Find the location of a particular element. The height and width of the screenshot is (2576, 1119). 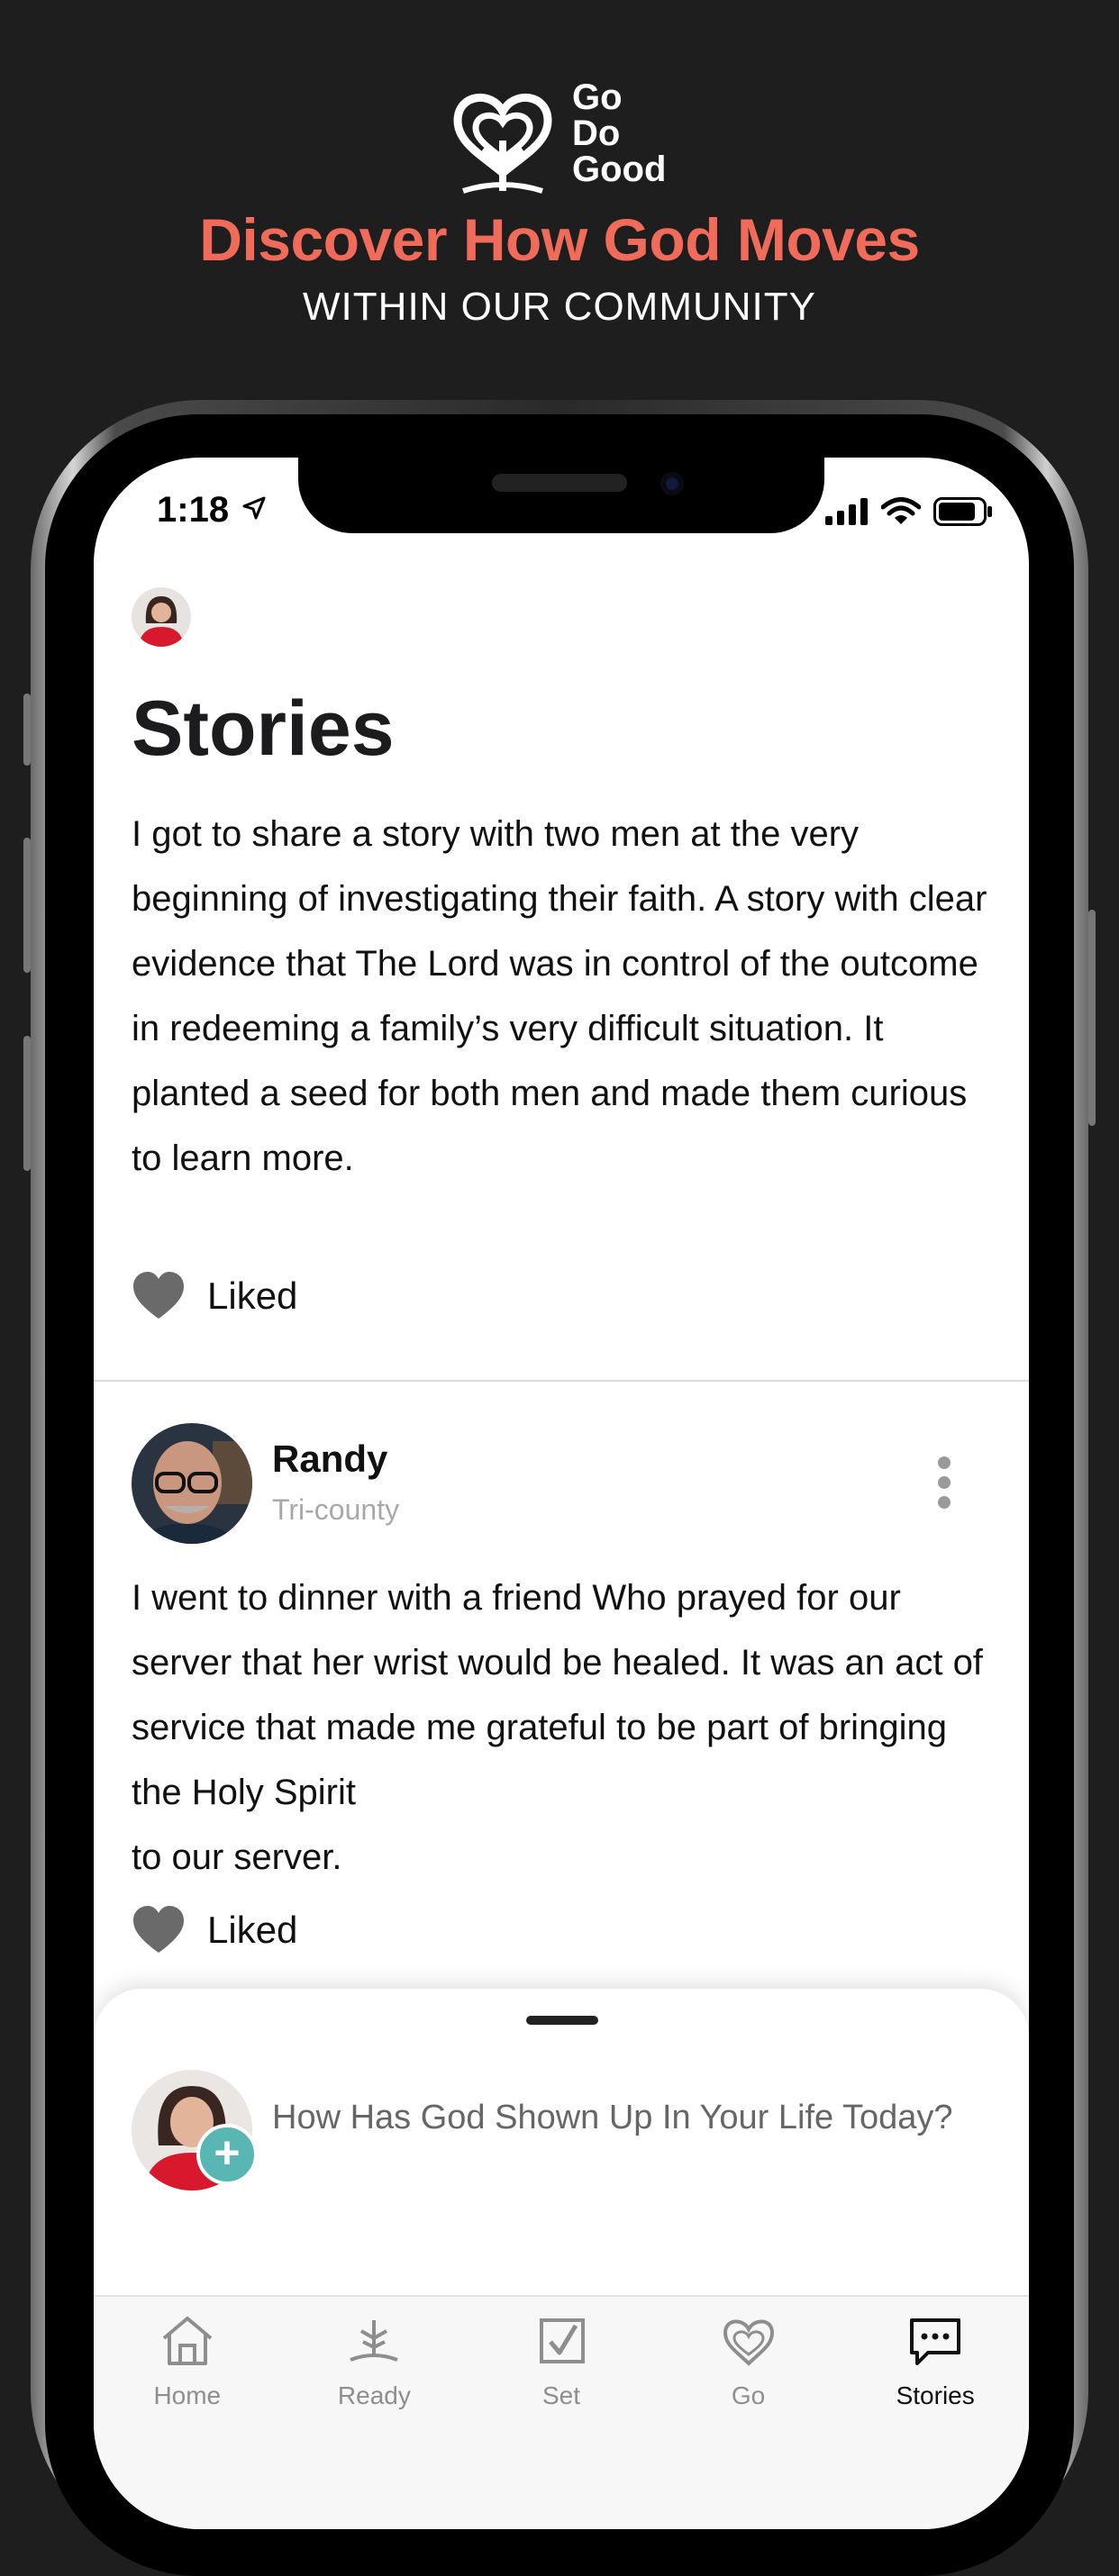

tab-set: Set is located at coordinates (562, 2413).